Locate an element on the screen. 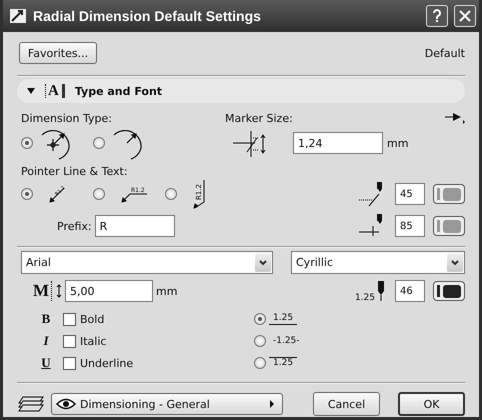  pen-number-field: 45 is located at coordinates (410, 194).